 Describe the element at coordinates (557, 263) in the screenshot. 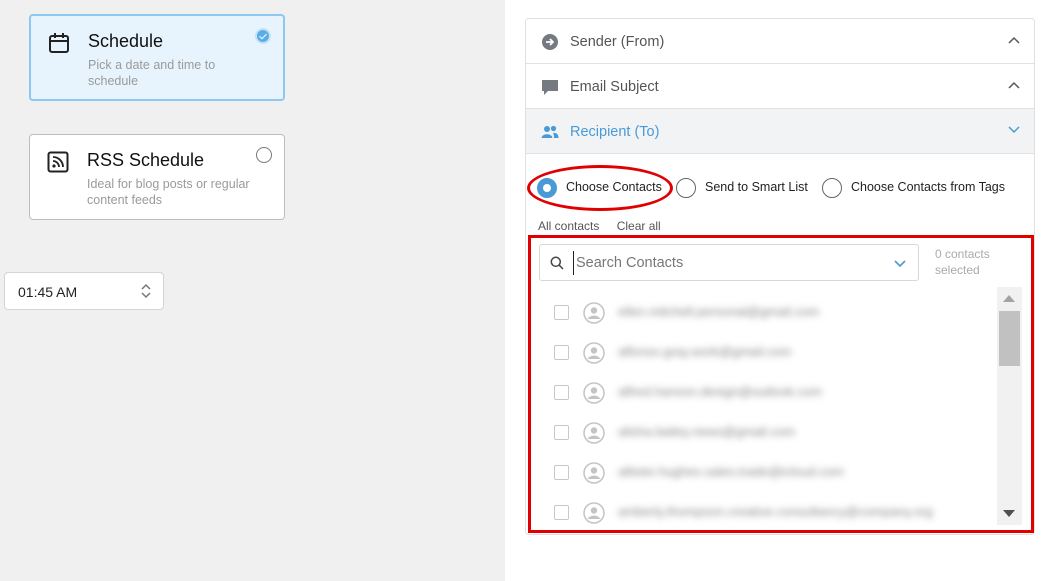

I see `search-icon` at that location.